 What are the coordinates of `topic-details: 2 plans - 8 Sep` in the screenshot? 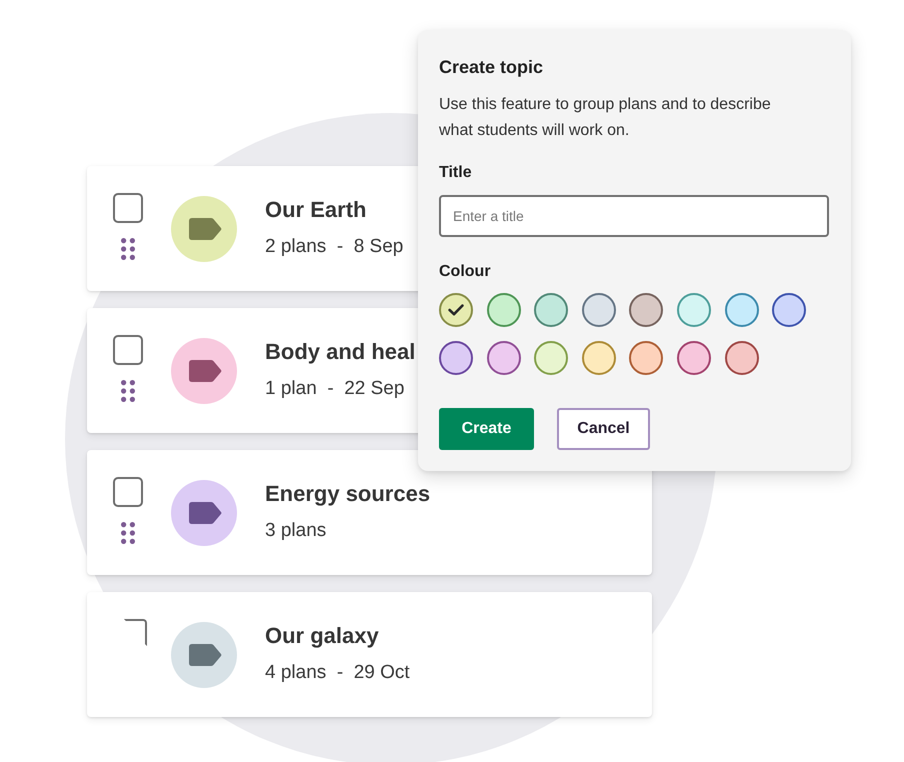 It's located at (334, 247).